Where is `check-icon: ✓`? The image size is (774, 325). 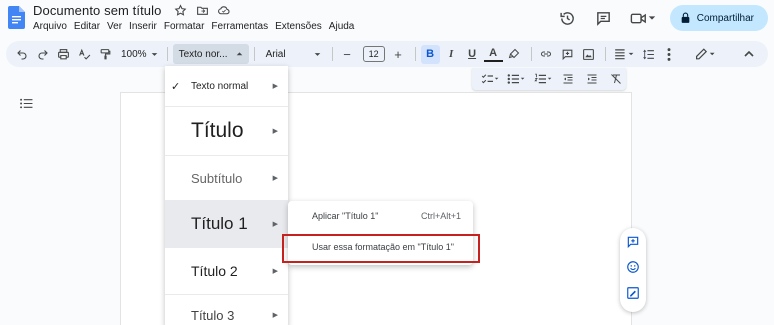
check-icon: ✓ is located at coordinates (176, 86).